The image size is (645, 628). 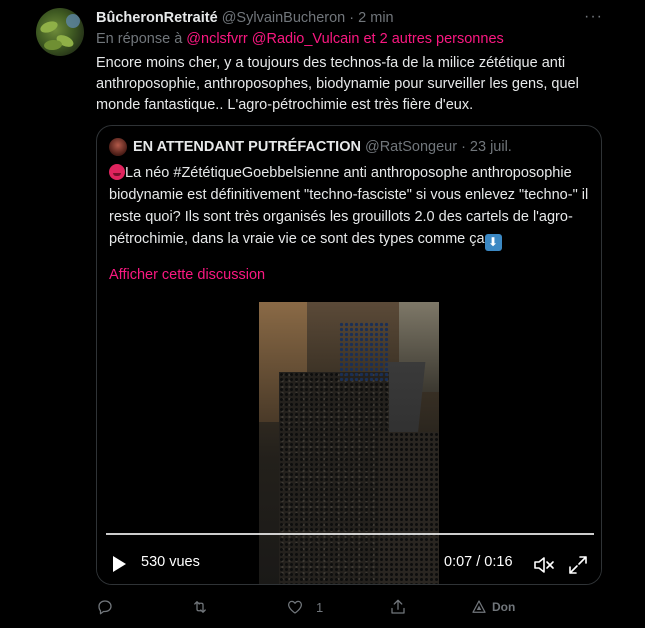 What do you see at coordinates (326, 608) in the screenshot?
I see `tweet-actions: 1 Don` at bounding box center [326, 608].